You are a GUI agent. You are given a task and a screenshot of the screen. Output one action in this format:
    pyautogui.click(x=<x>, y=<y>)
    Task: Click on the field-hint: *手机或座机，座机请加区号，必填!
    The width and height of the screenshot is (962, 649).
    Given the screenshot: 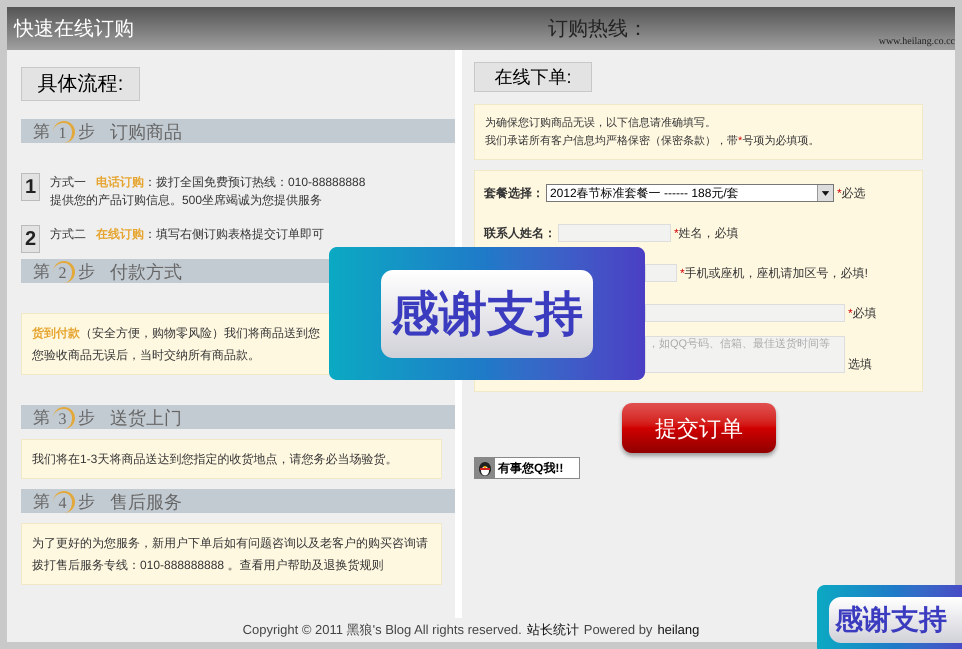 What is the action you would take?
    pyautogui.click(x=774, y=273)
    